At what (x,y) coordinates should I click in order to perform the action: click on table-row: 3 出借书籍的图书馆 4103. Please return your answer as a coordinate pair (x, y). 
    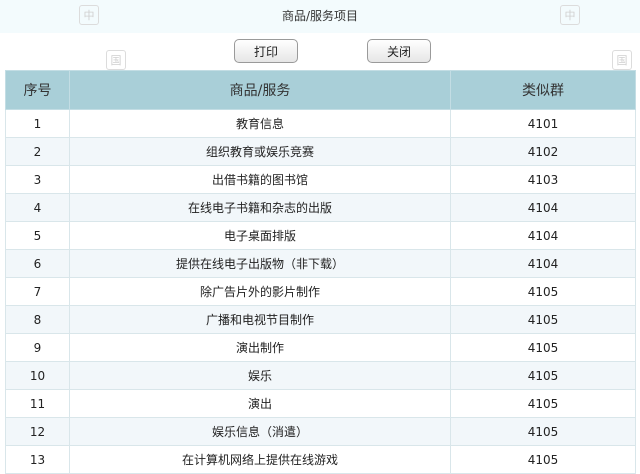
    Looking at the image, I should click on (320, 179).